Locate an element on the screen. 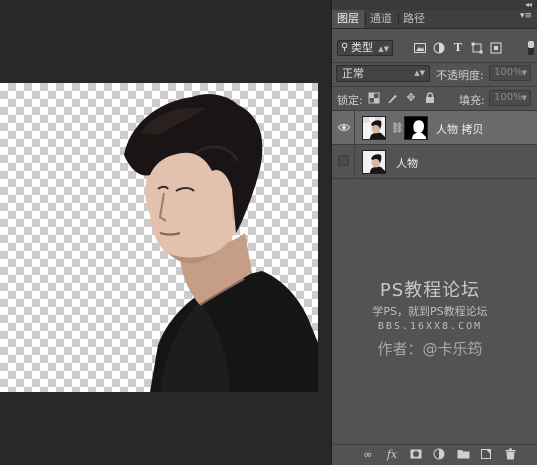  image-filter-icon is located at coordinates (420, 48).